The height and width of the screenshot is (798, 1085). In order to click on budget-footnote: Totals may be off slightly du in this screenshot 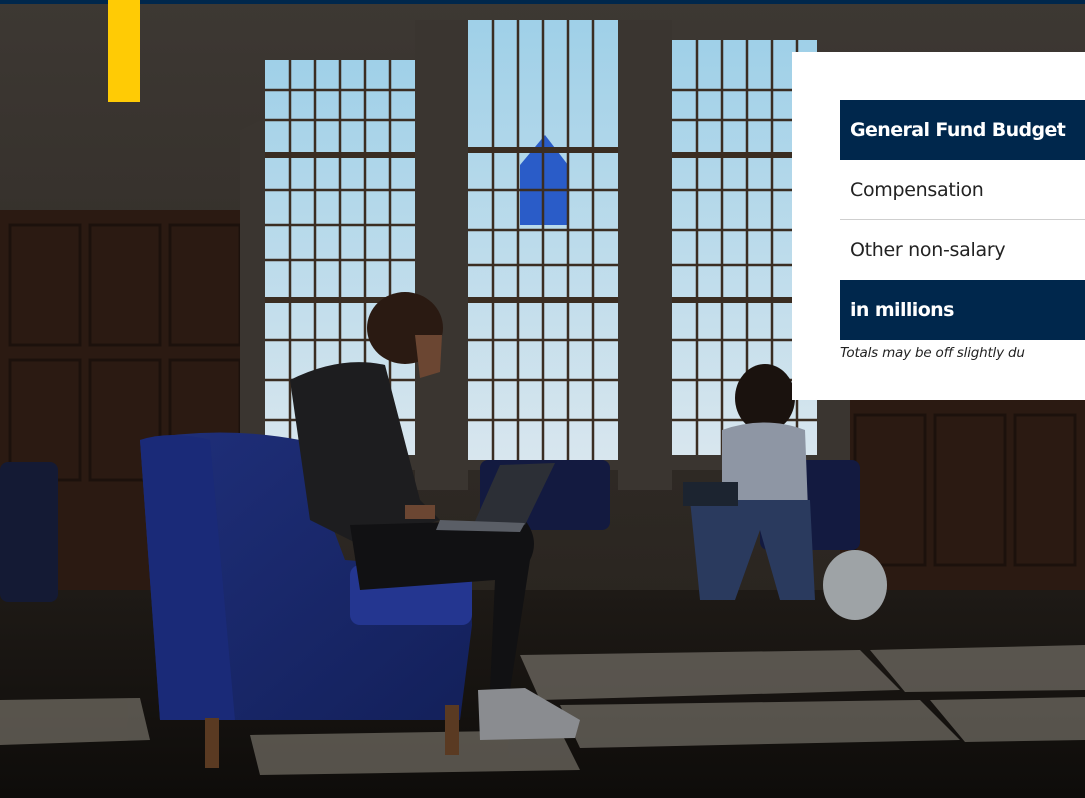, I will do `click(932, 353)`.